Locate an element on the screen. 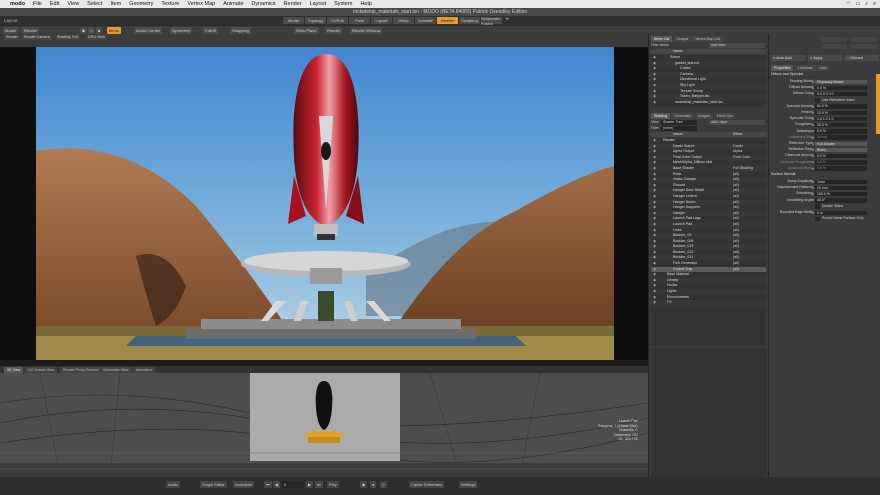 This screenshot has height=495, width=880. prop-value-field: (none) is located at coordinates (841, 137).